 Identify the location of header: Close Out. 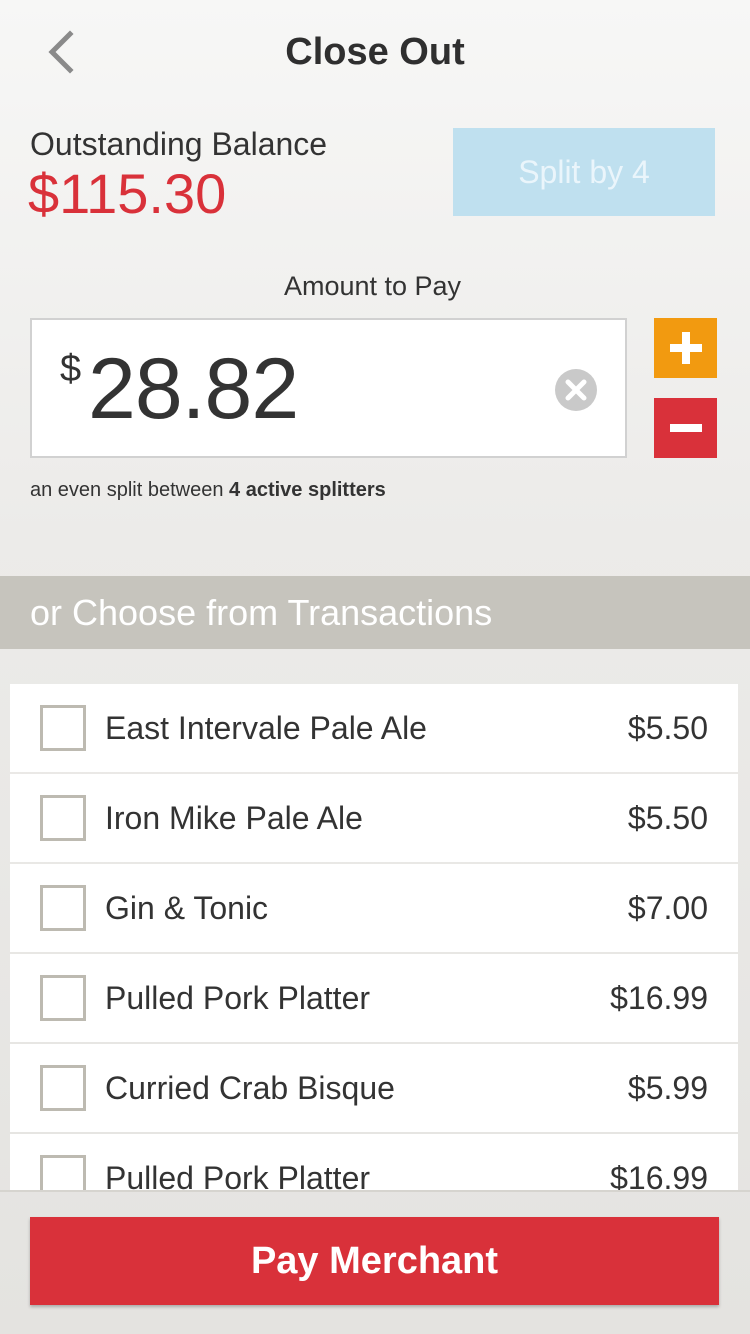
(375, 55).